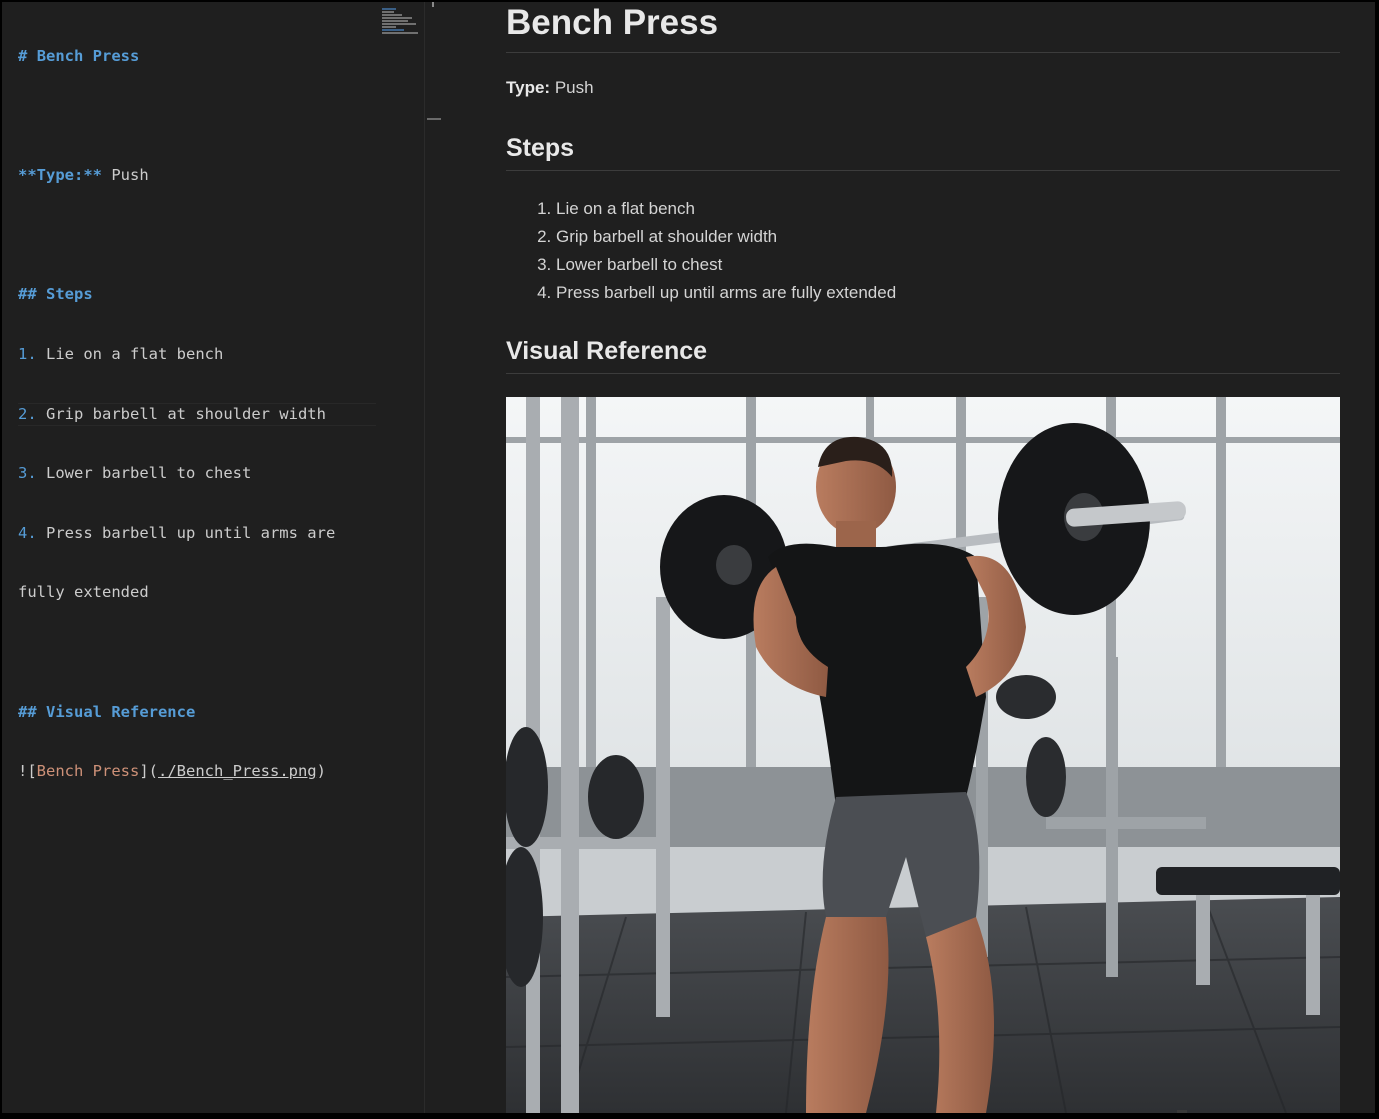 This screenshot has height=1119, width=1379. What do you see at coordinates (321, 771) in the screenshot?
I see `image-syntax-close: )` at bounding box center [321, 771].